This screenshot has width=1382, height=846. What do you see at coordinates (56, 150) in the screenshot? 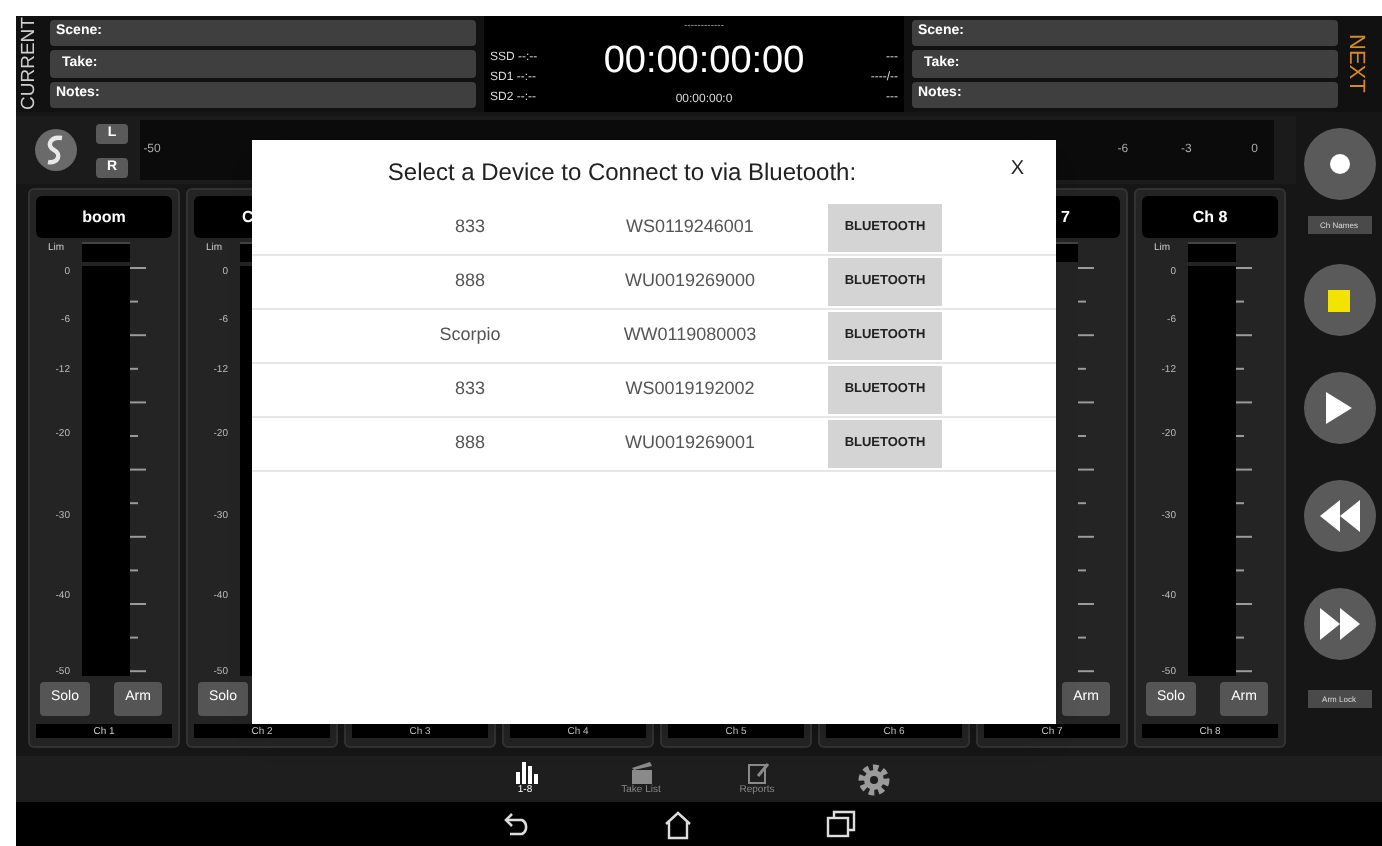
I see `logo-icon` at bounding box center [56, 150].